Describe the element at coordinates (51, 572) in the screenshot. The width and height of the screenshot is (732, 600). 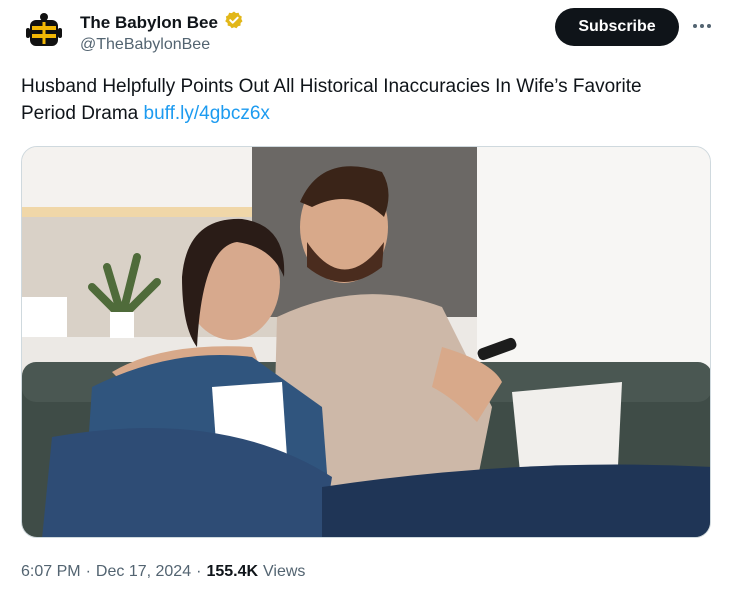
I see `tweet-time: 6:07 PM` at that location.